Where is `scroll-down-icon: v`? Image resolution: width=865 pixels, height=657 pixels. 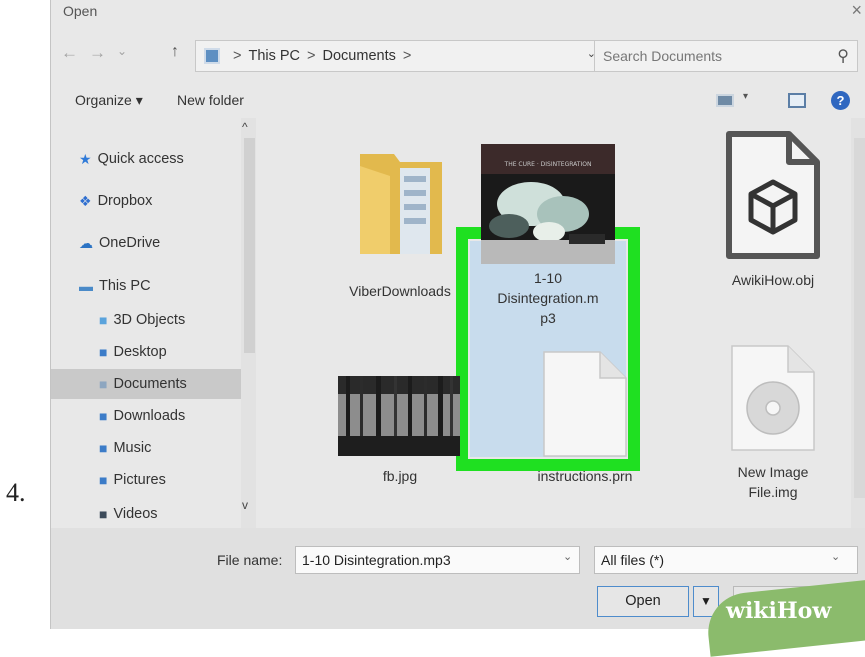 scroll-down-icon: v is located at coordinates (245, 505).